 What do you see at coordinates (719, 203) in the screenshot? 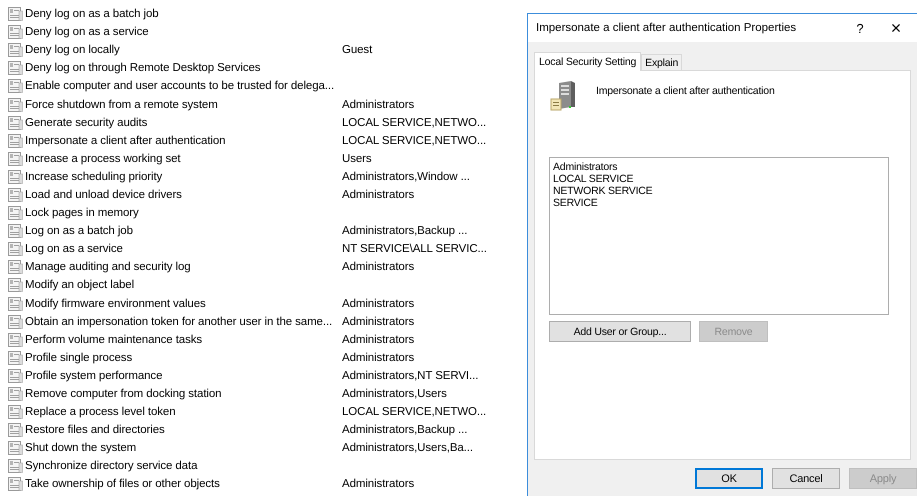
I see `member-item: SERVICE` at bounding box center [719, 203].